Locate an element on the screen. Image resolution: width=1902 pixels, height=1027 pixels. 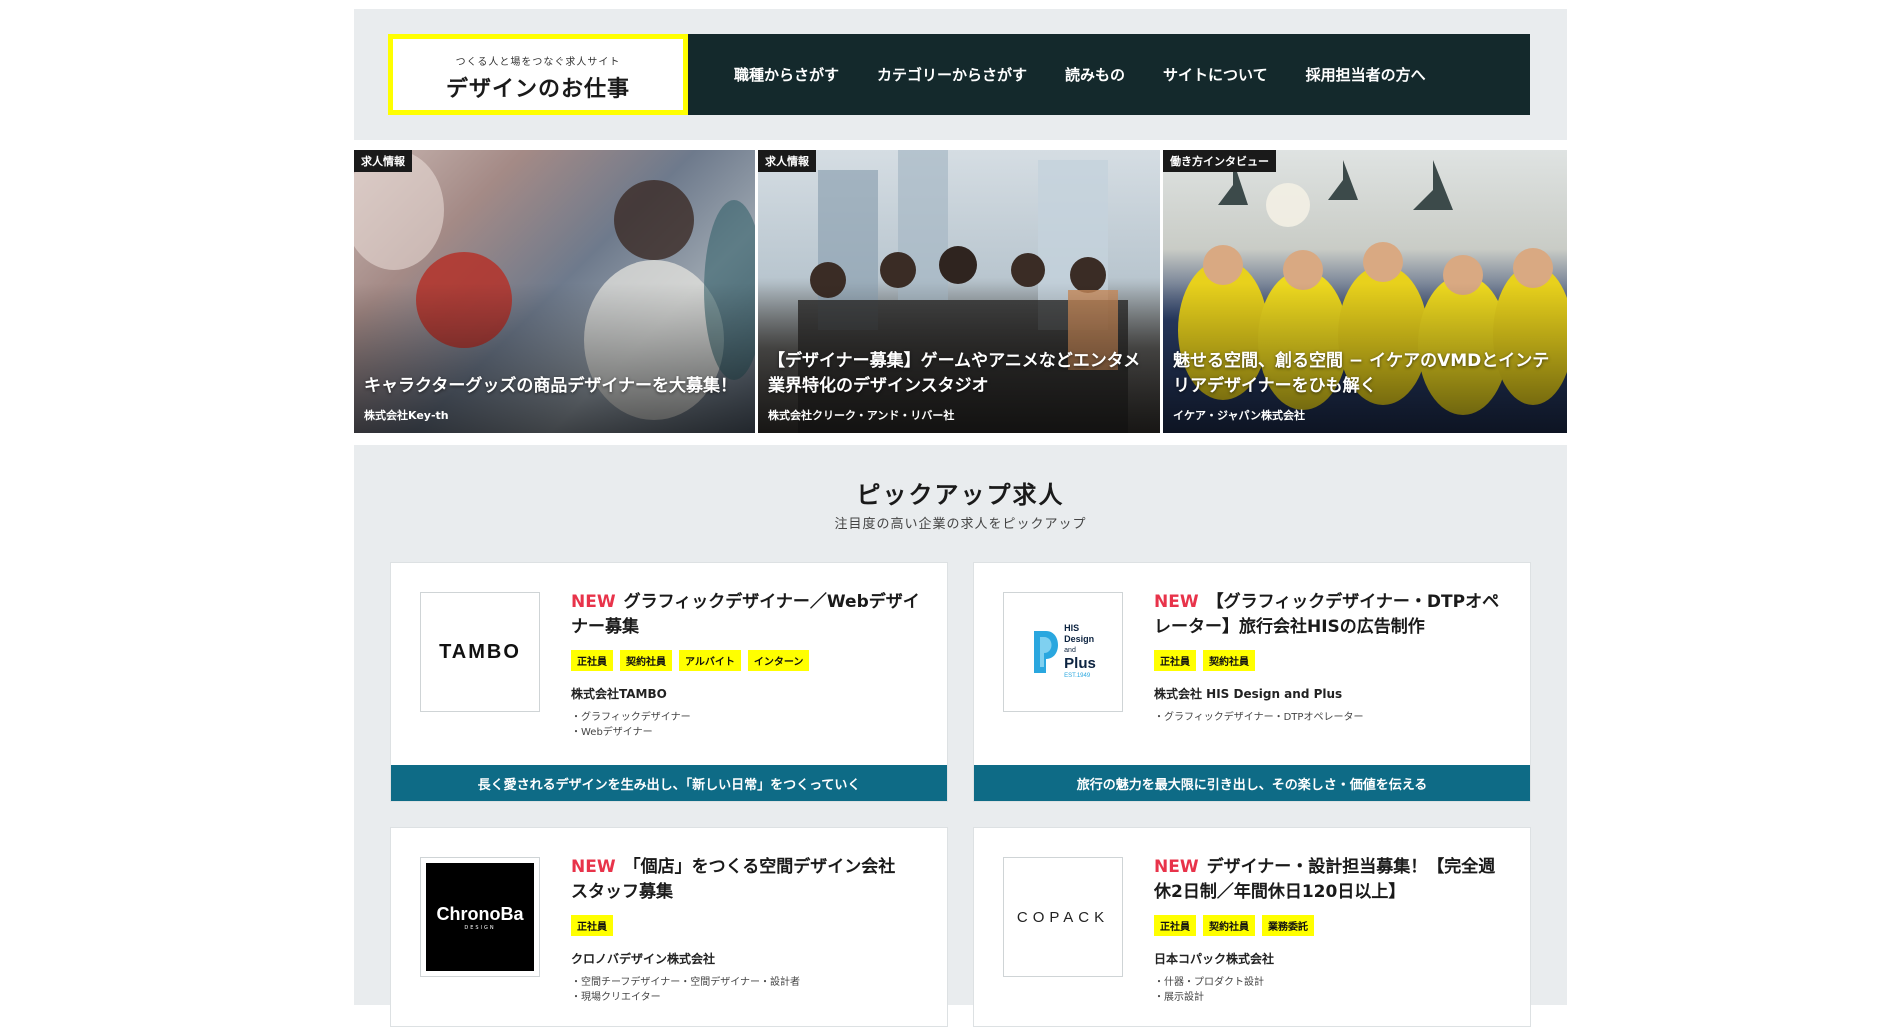
job-roles: ・什器・プロダクト設計 ・展示設計 is located at coordinates (1209, 990).